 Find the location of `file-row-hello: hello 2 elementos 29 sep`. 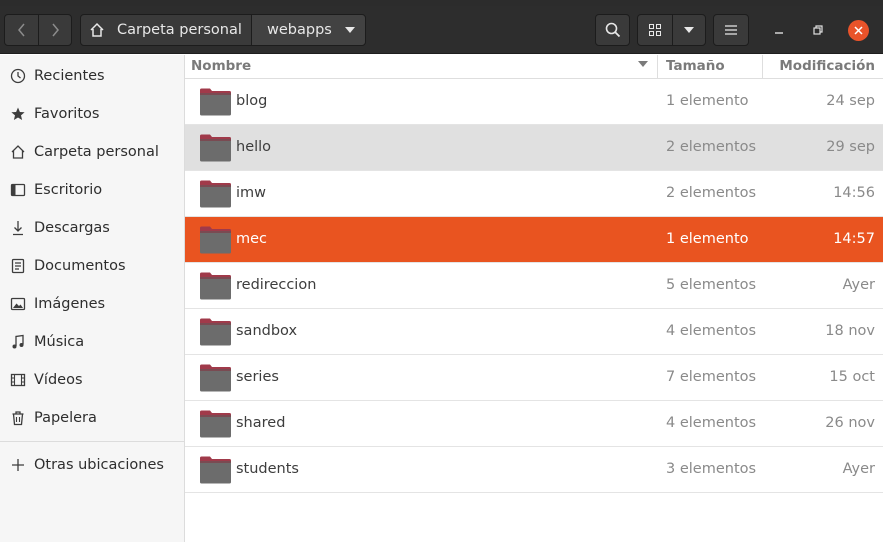

file-row-hello: hello 2 elementos 29 sep is located at coordinates (534, 148).